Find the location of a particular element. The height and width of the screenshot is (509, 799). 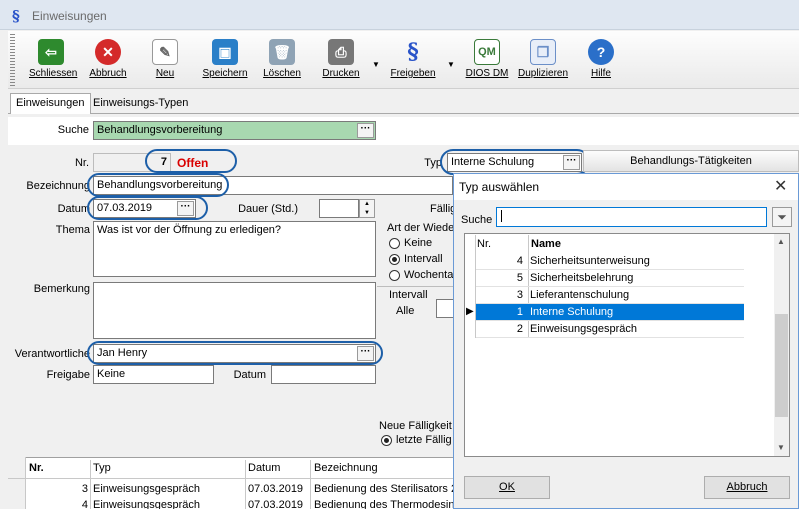

exit-door-icon: ⇦ is located at coordinates (51, 52).